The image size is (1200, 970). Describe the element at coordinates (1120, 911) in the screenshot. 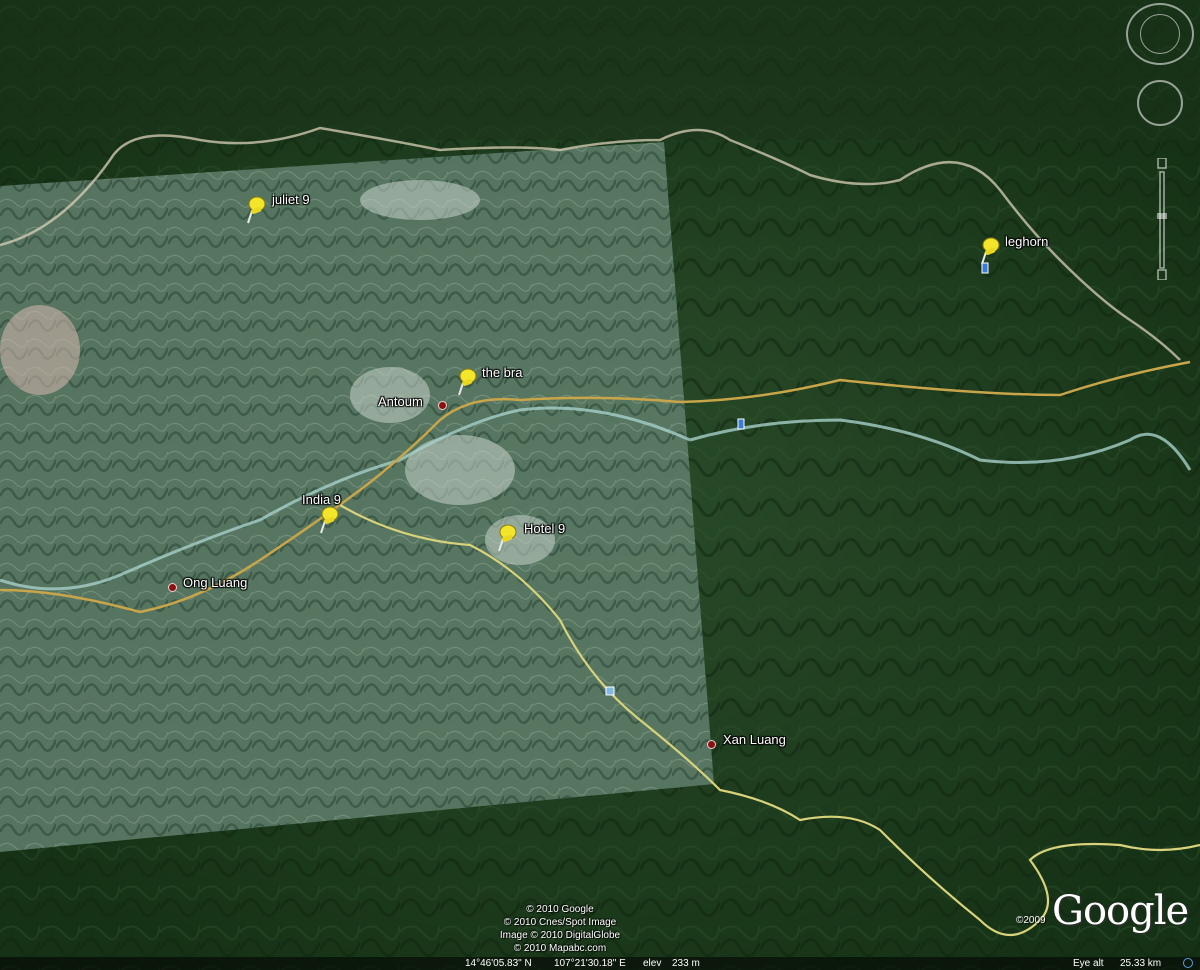

I see `google-logo: Google` at that location.